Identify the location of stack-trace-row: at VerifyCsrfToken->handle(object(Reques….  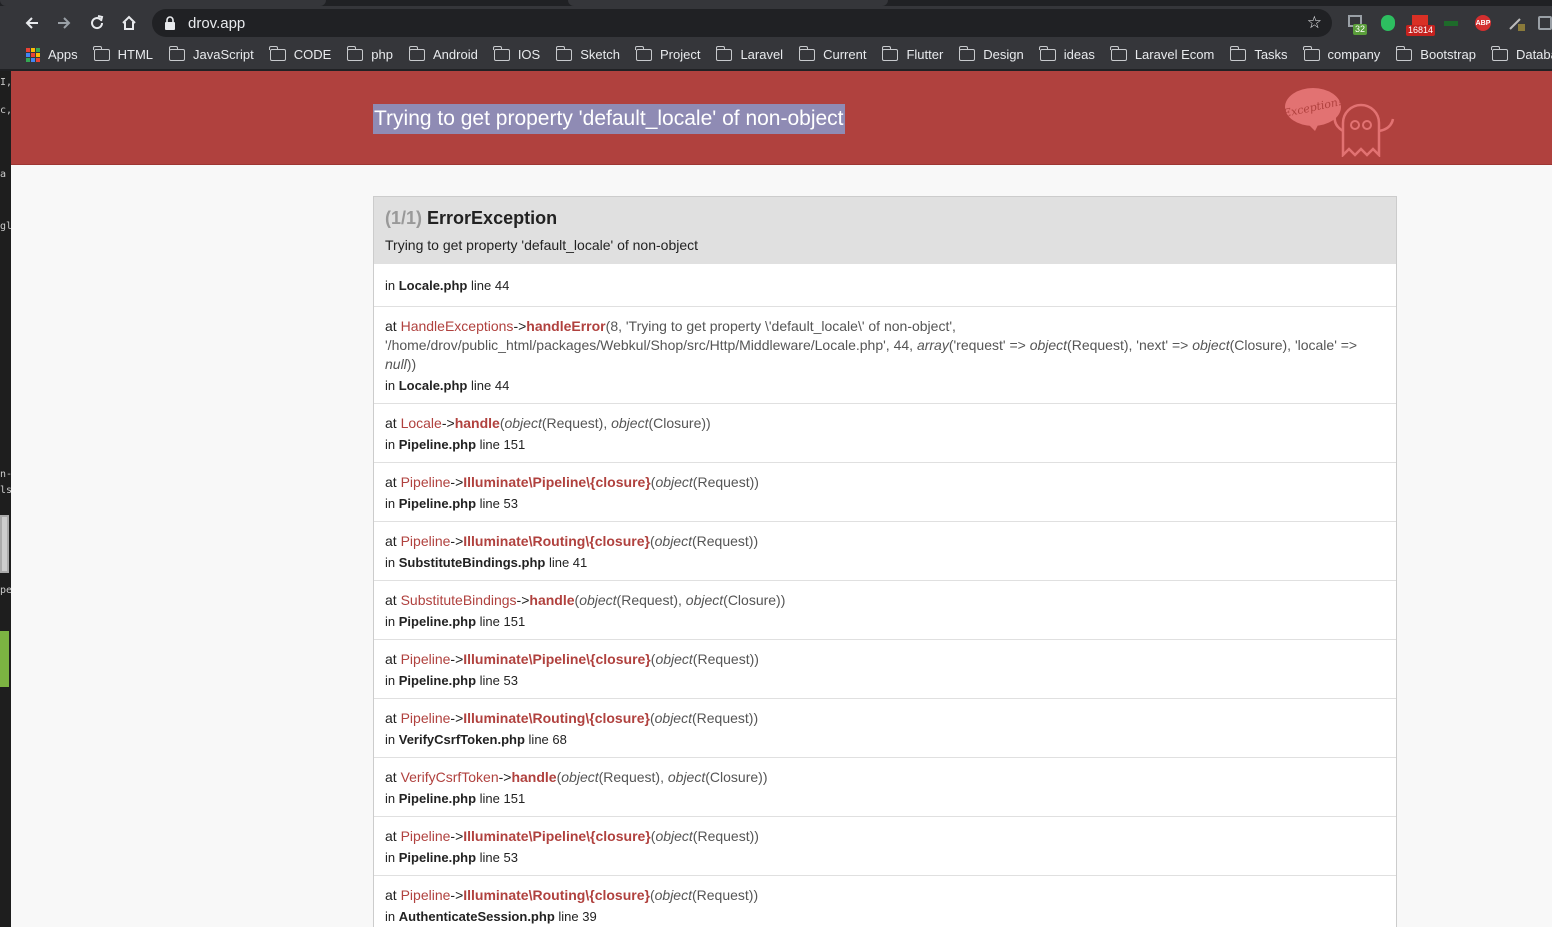
(885, 786).